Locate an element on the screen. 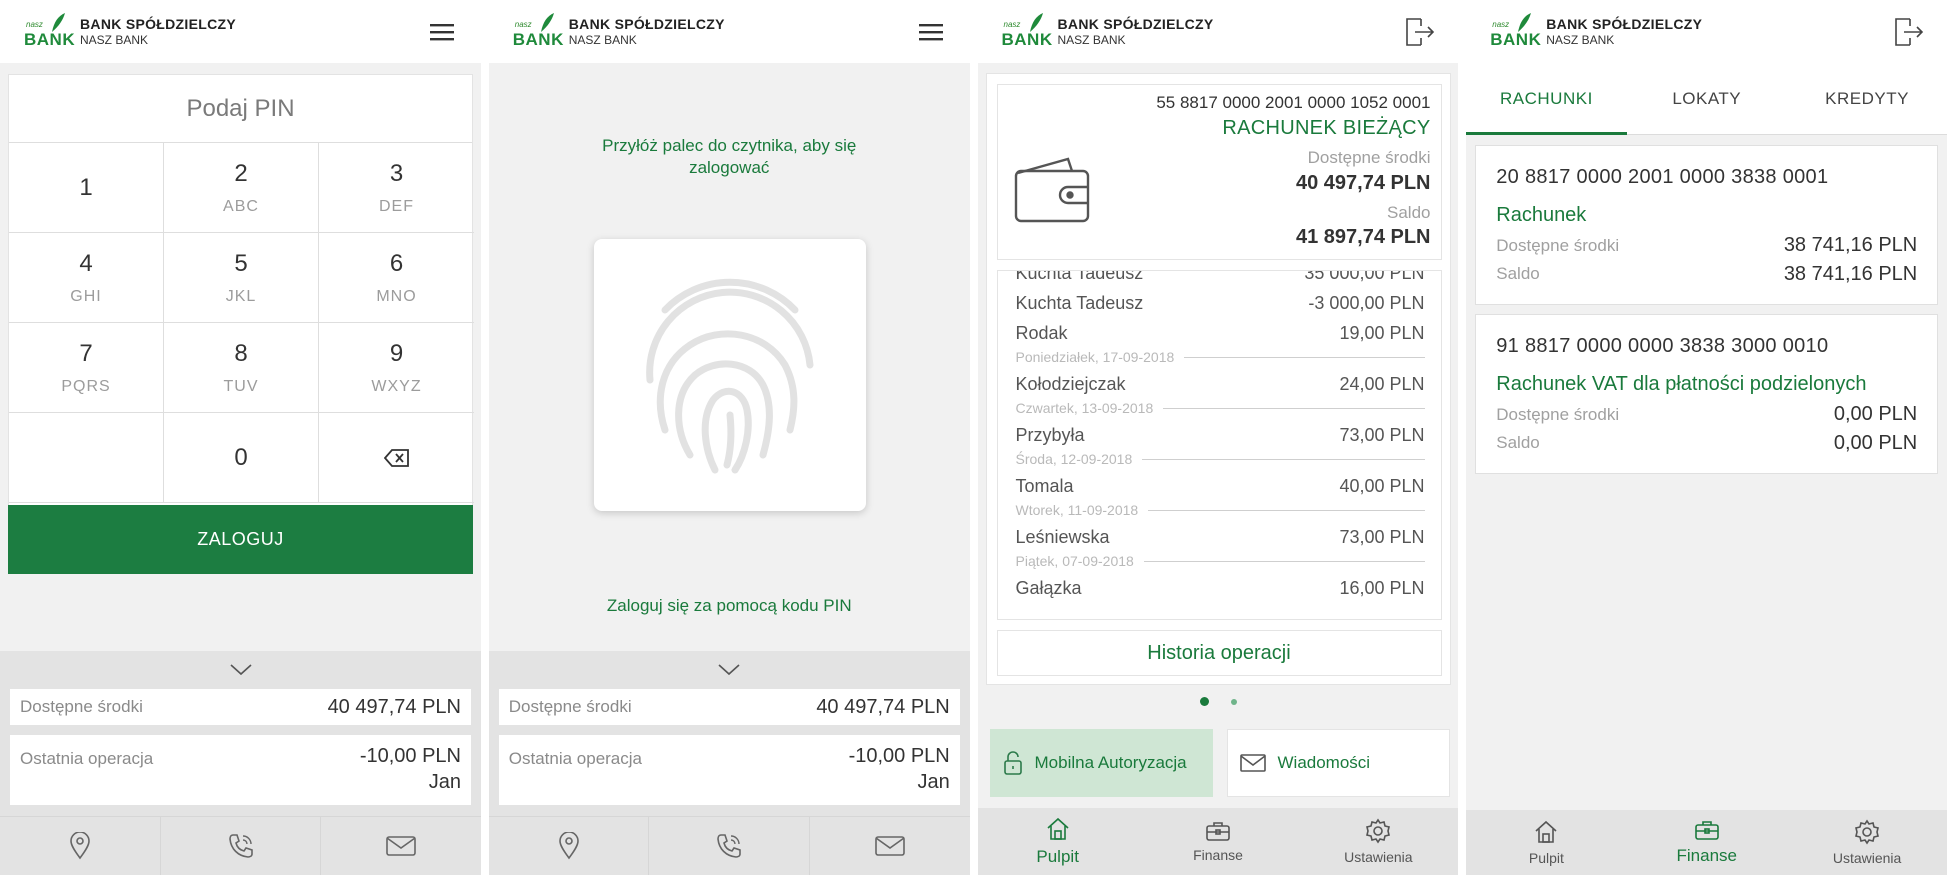  nav-pulpit-label: Pulpit is located at coordinates (1057, 856).